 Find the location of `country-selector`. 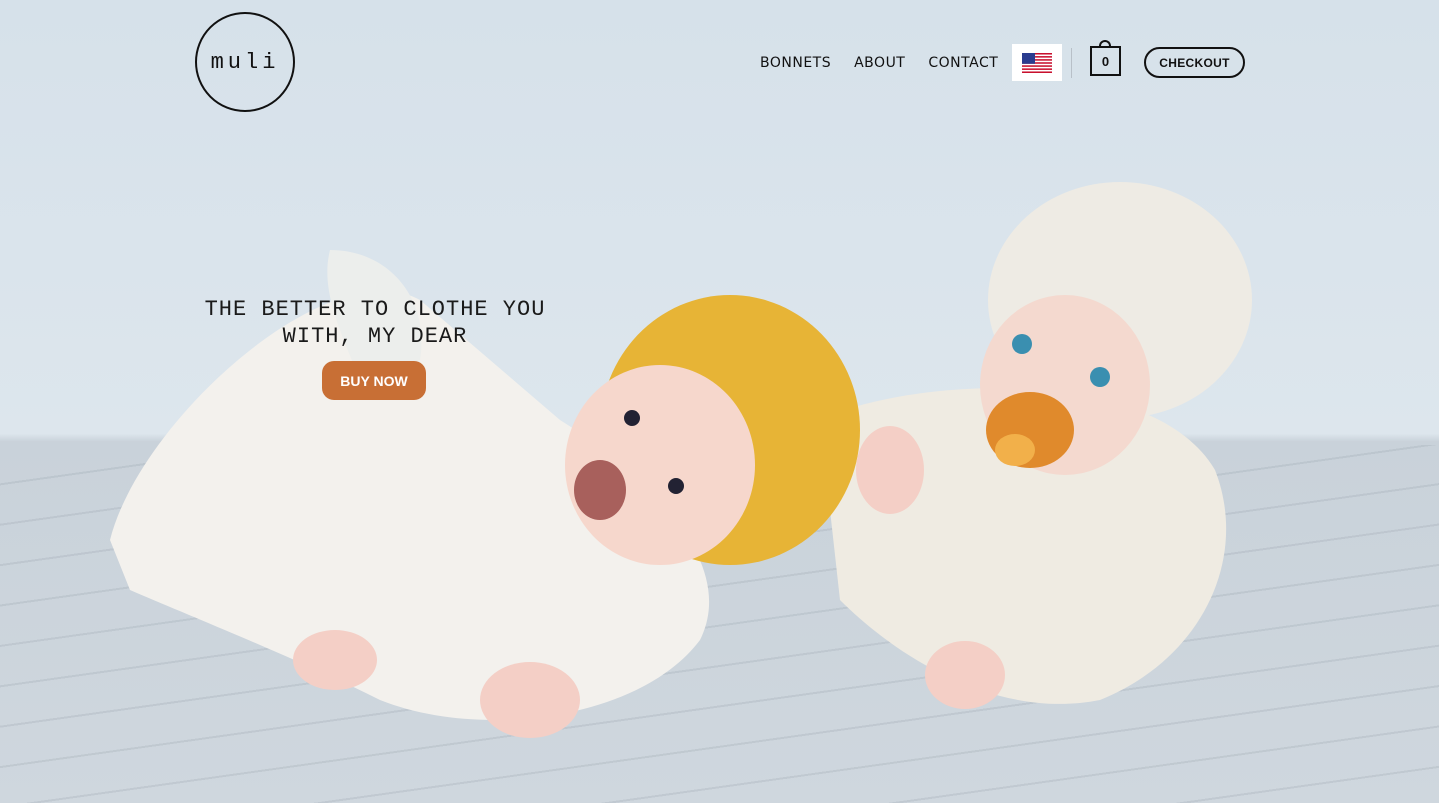

country-selector is located at coordinates (1037, 62).